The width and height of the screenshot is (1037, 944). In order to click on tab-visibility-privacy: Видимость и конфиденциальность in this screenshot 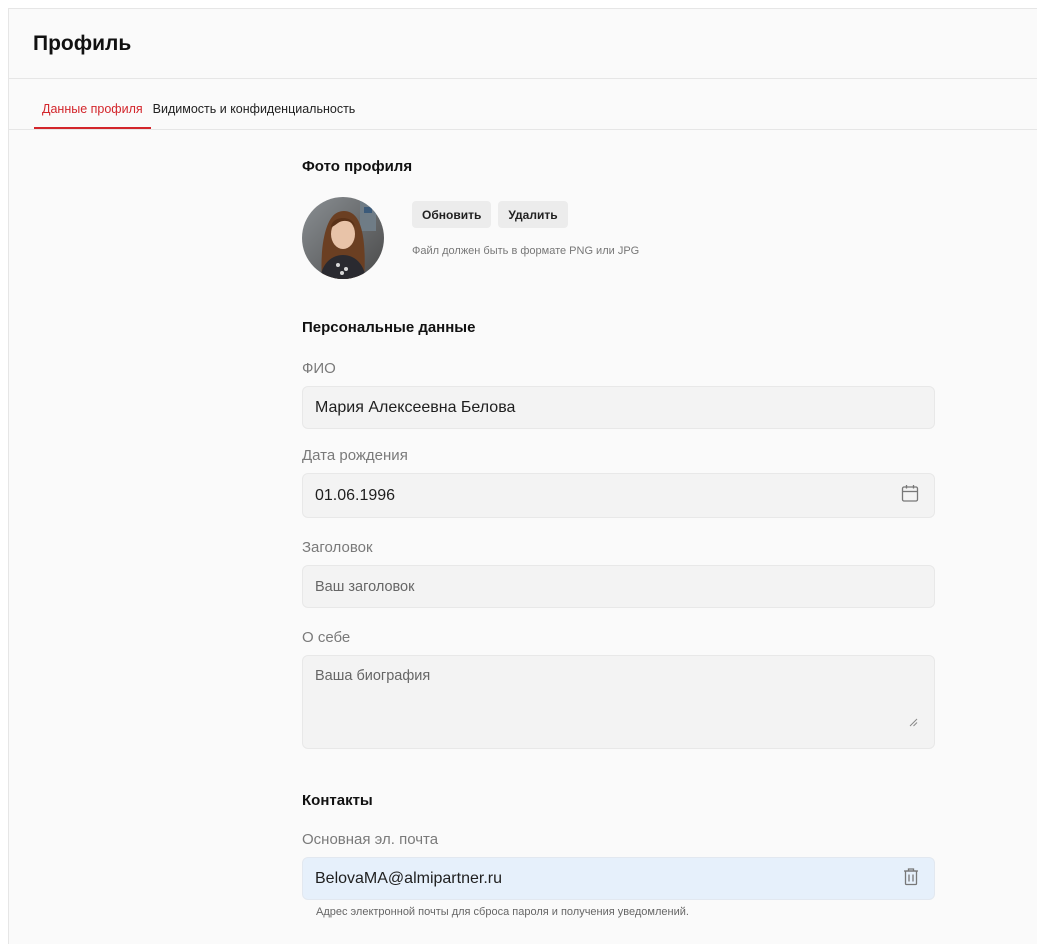, I will do `click(257, 115)`.